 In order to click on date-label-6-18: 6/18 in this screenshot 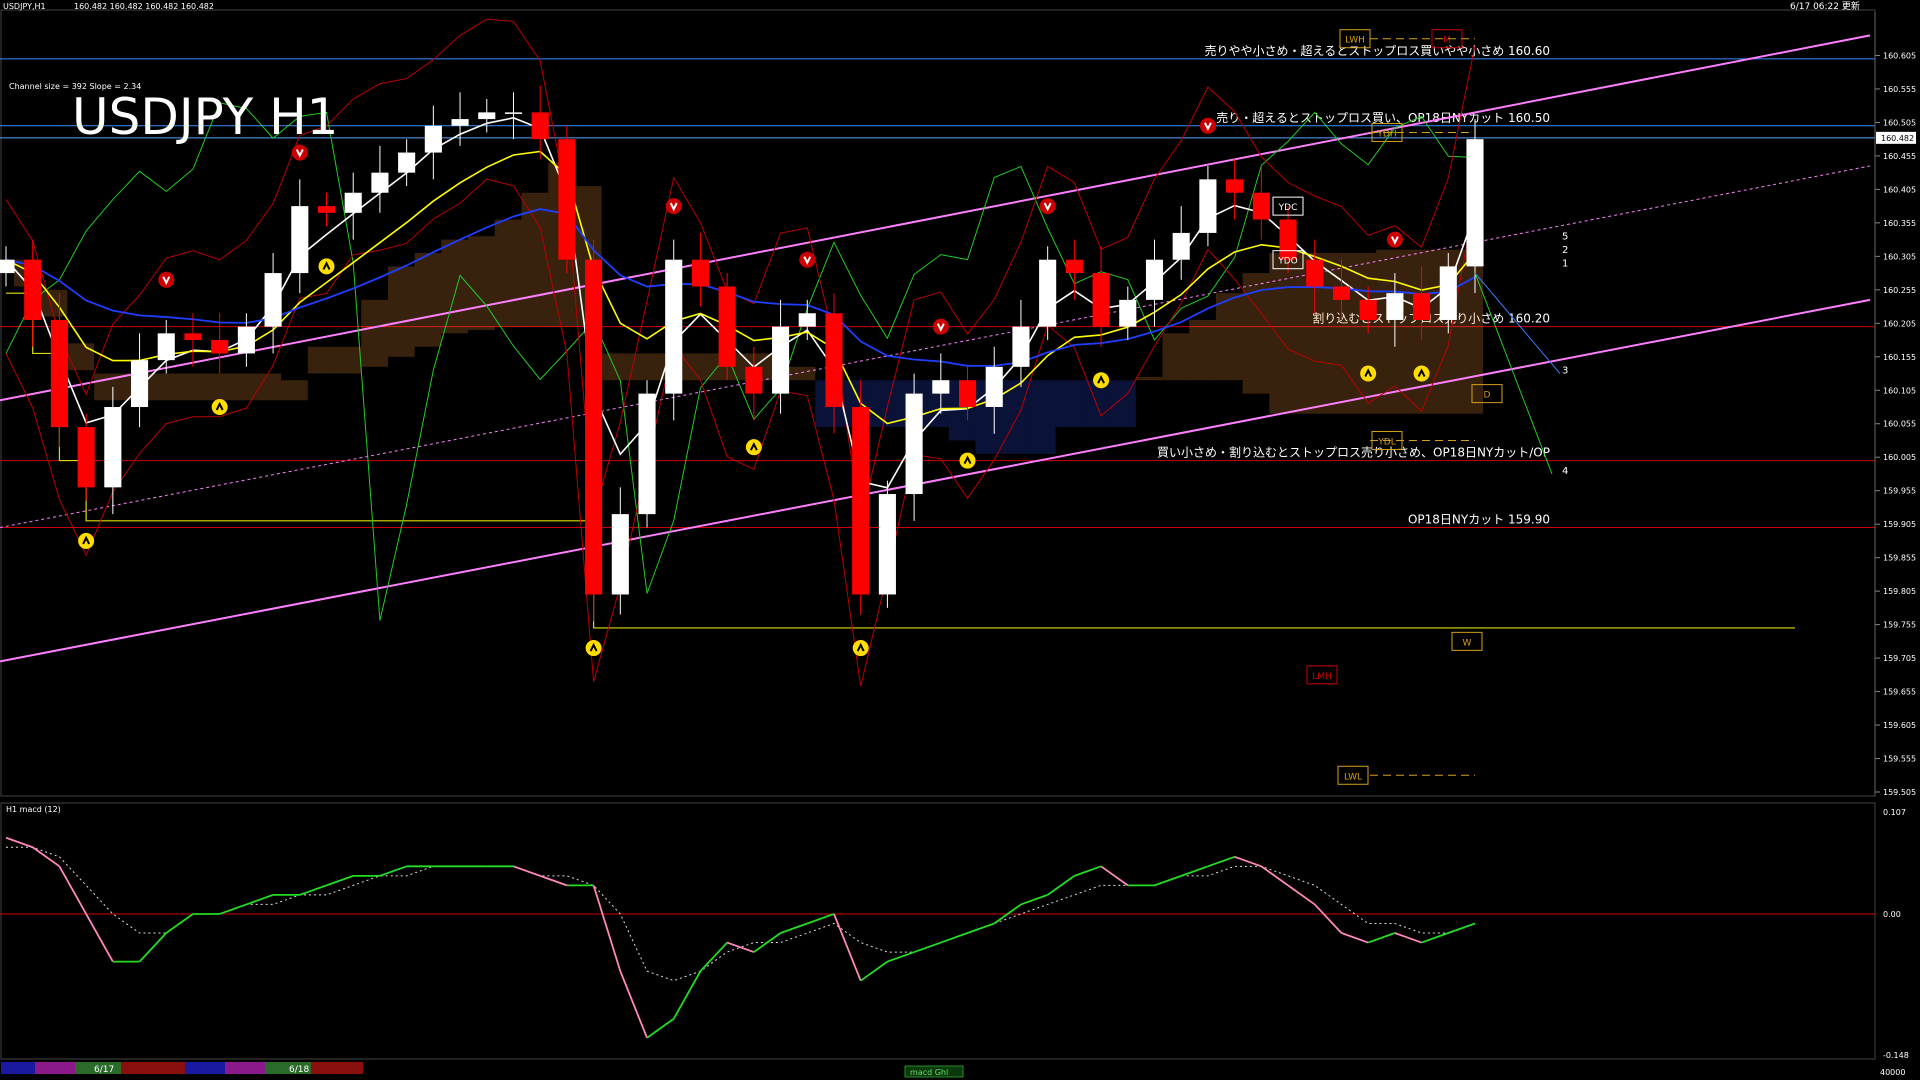, I will do `click(299, 1070)`.